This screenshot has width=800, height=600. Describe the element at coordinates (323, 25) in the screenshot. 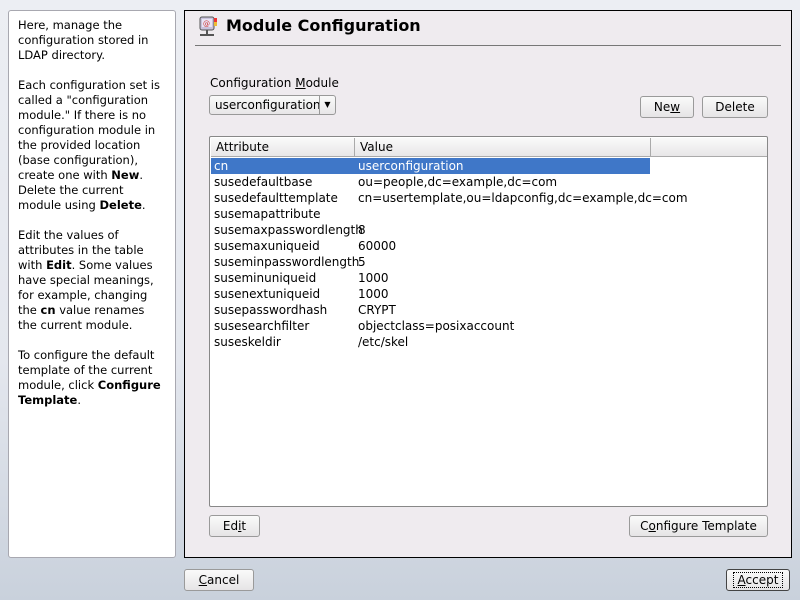

I see `page-title: Module Configuration` at that location.